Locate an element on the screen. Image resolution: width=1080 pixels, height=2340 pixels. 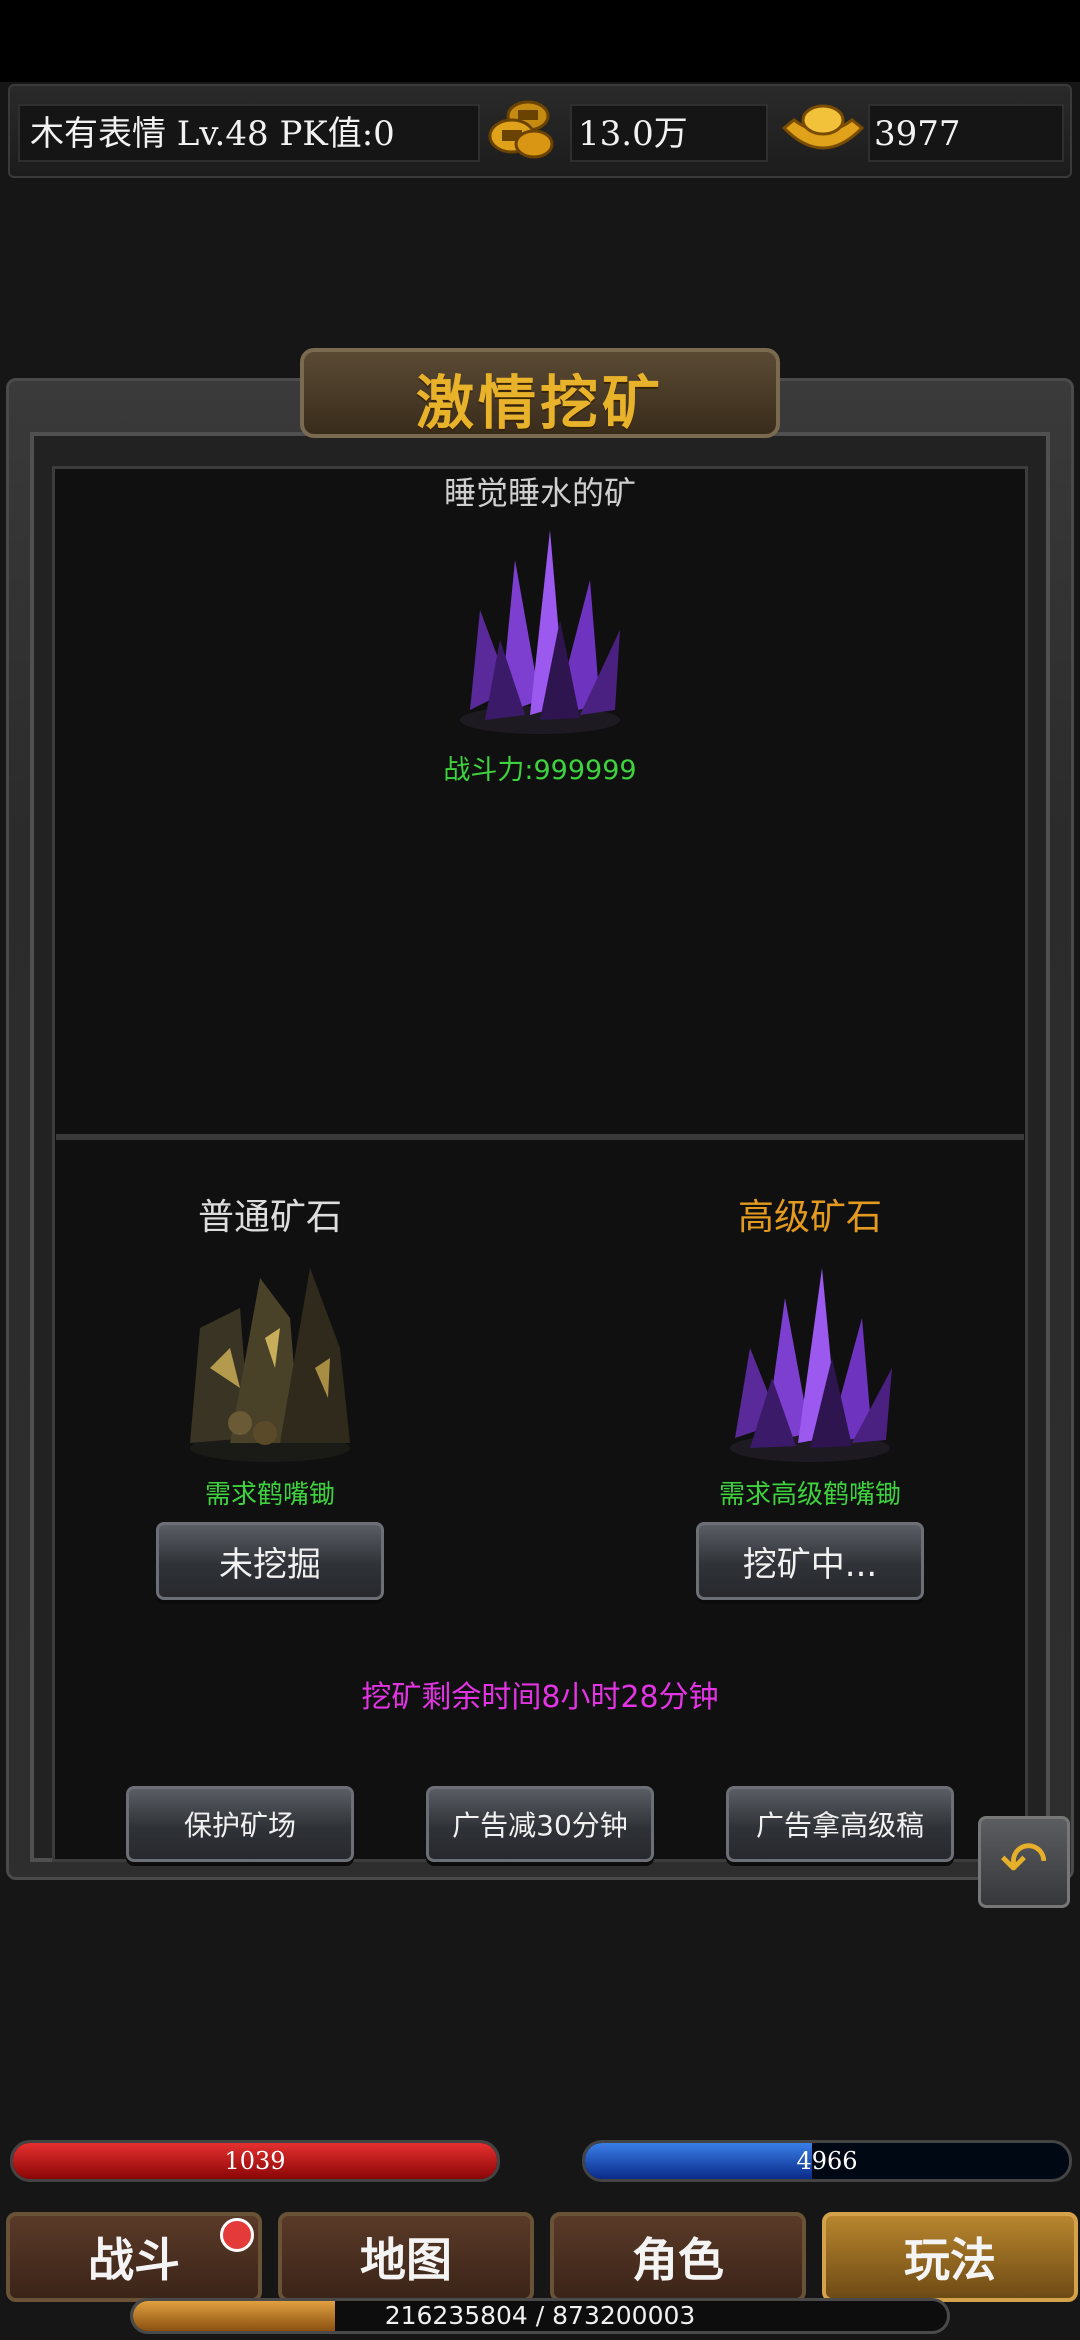
back-button: ↶ is located at coordinates (1024, 1862).